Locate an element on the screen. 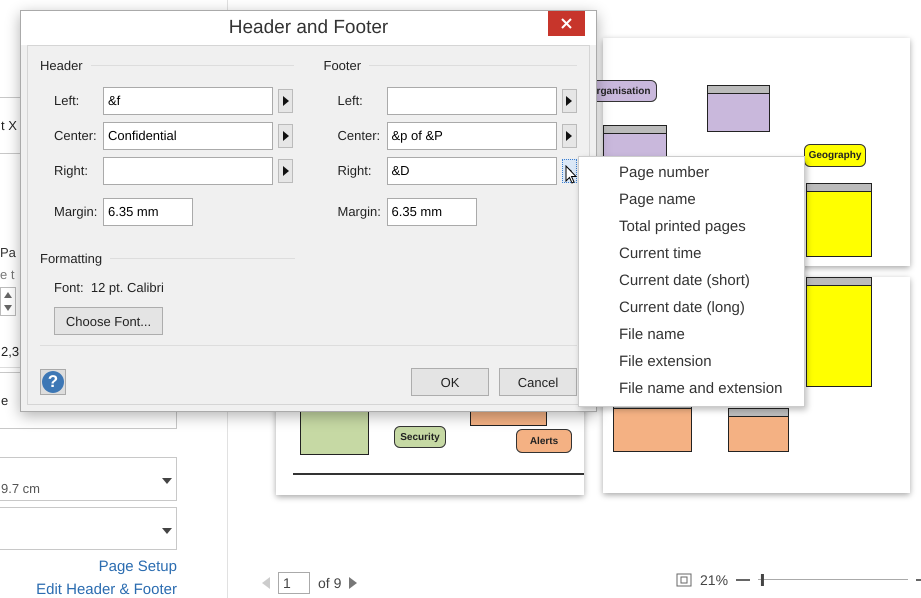  help-button: ? is located at coordinates (53, 382).